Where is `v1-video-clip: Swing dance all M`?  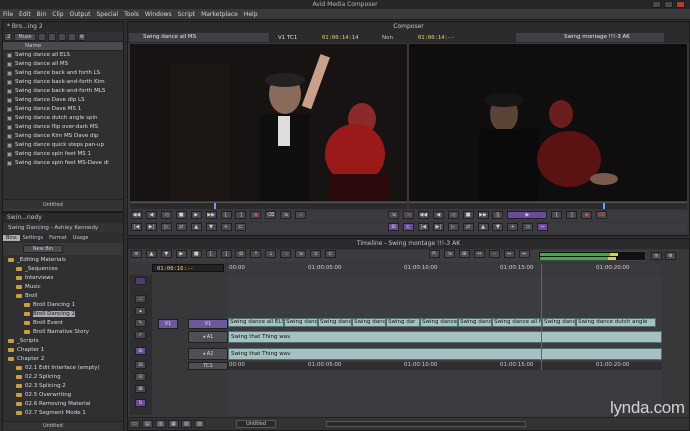
v1-video-clip: Swing dance all M is located at coordinates (517, 322).